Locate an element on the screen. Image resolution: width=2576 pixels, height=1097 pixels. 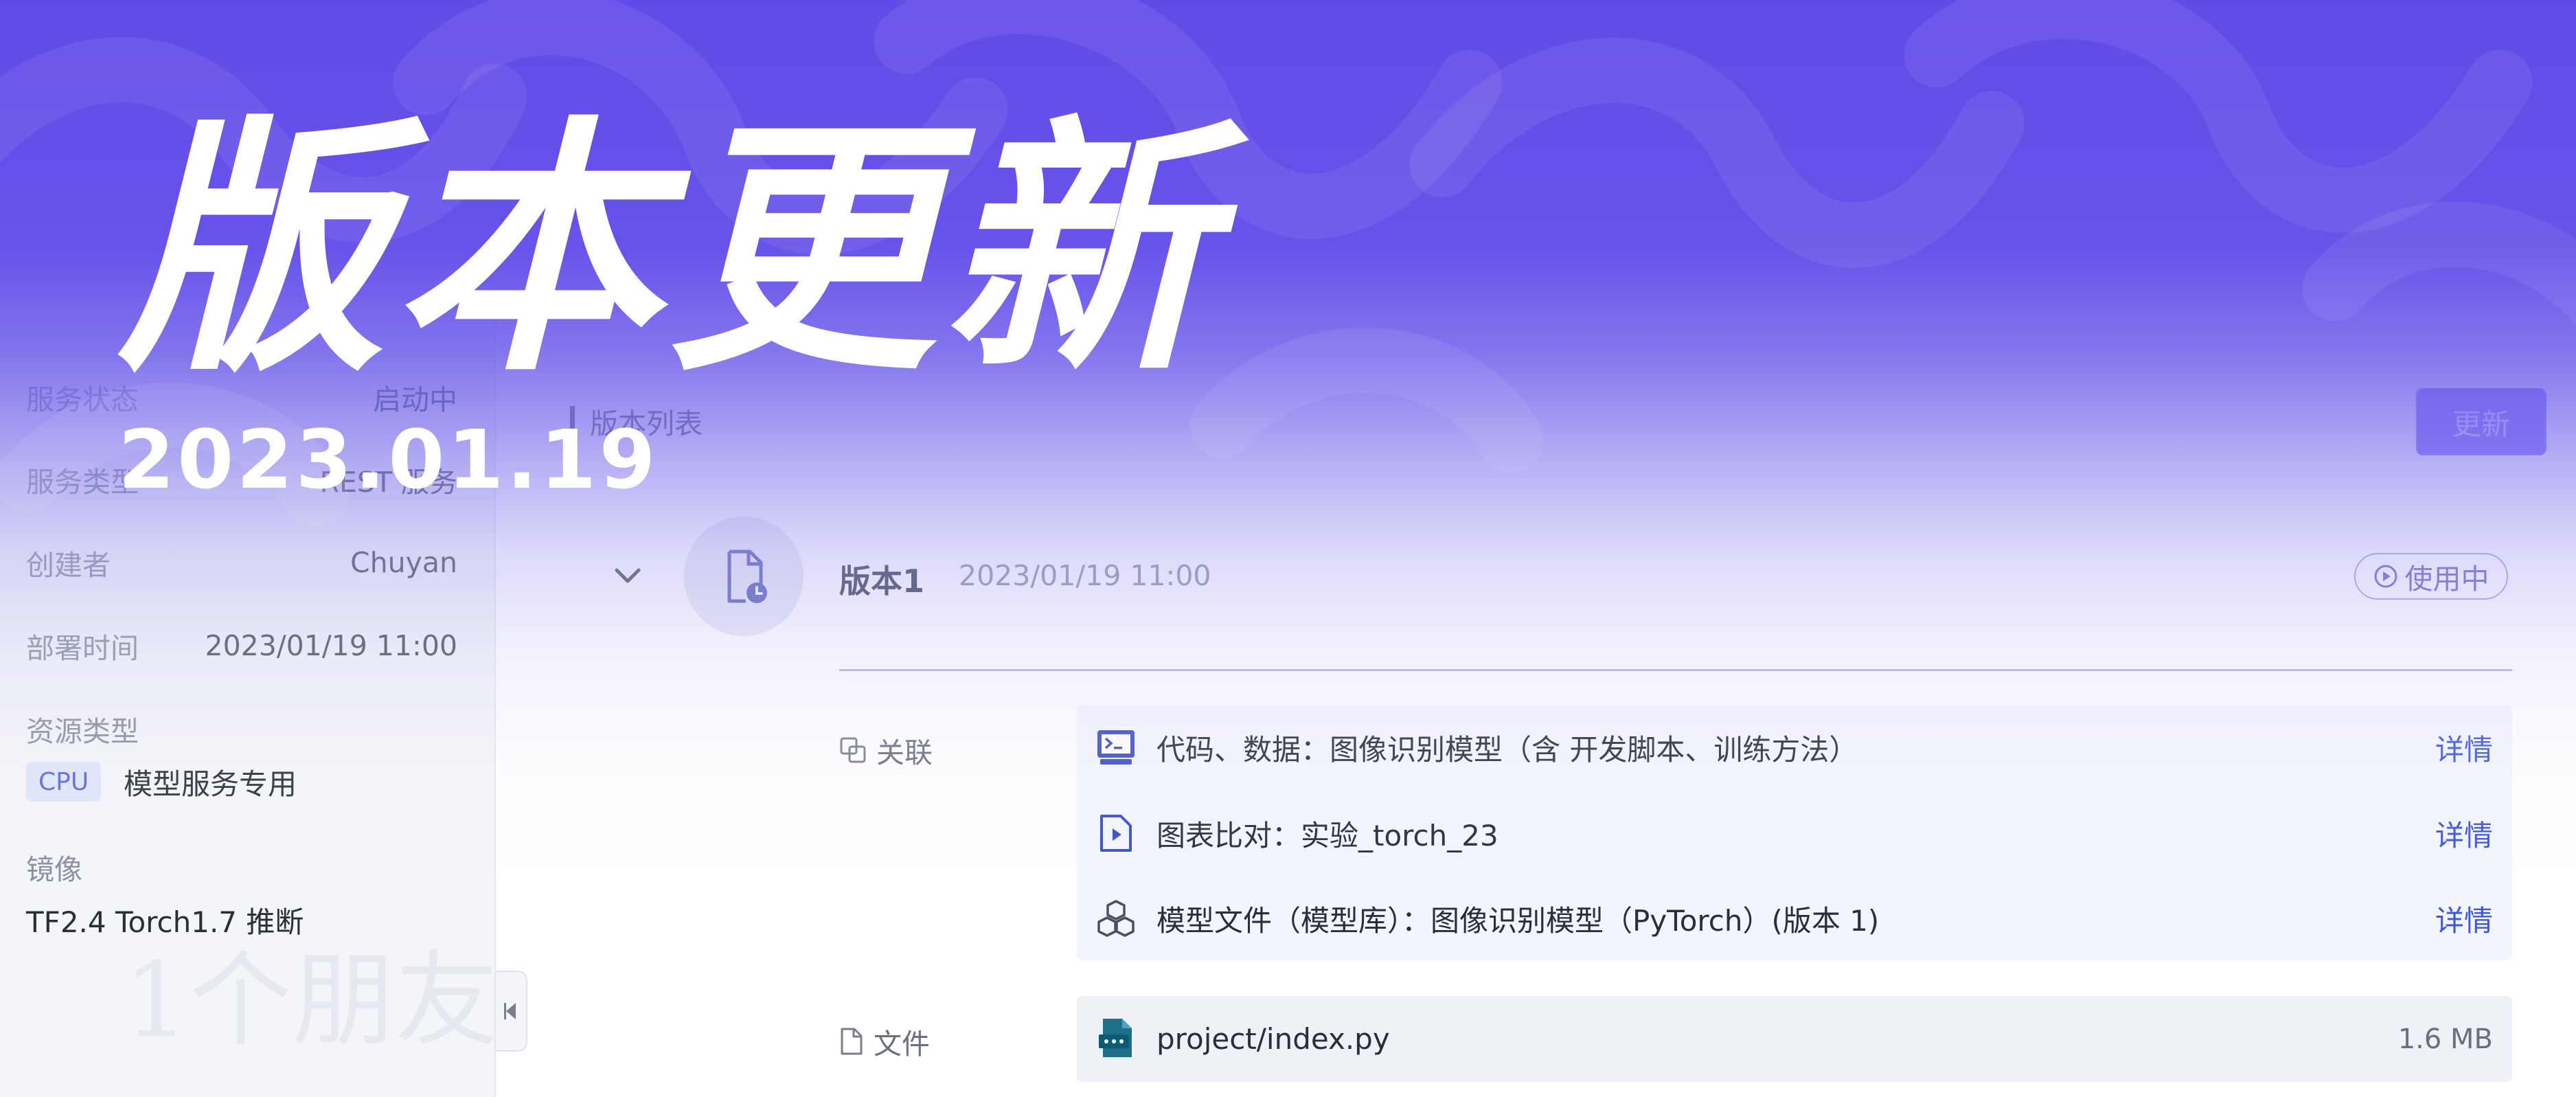
relations-label: 关联 is located at coordinates (886, 750).